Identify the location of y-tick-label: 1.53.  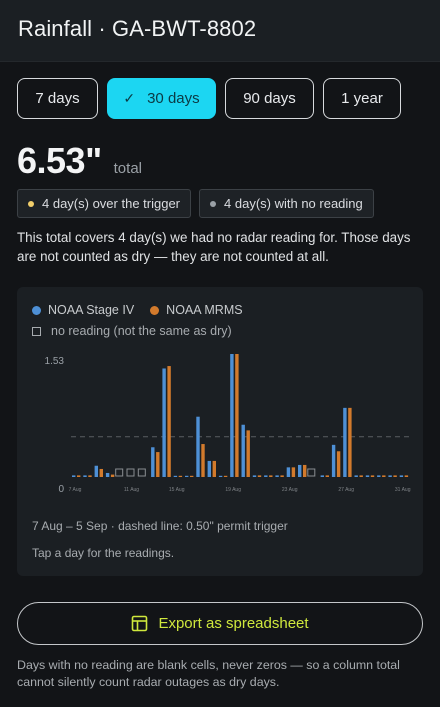
(55, 361).